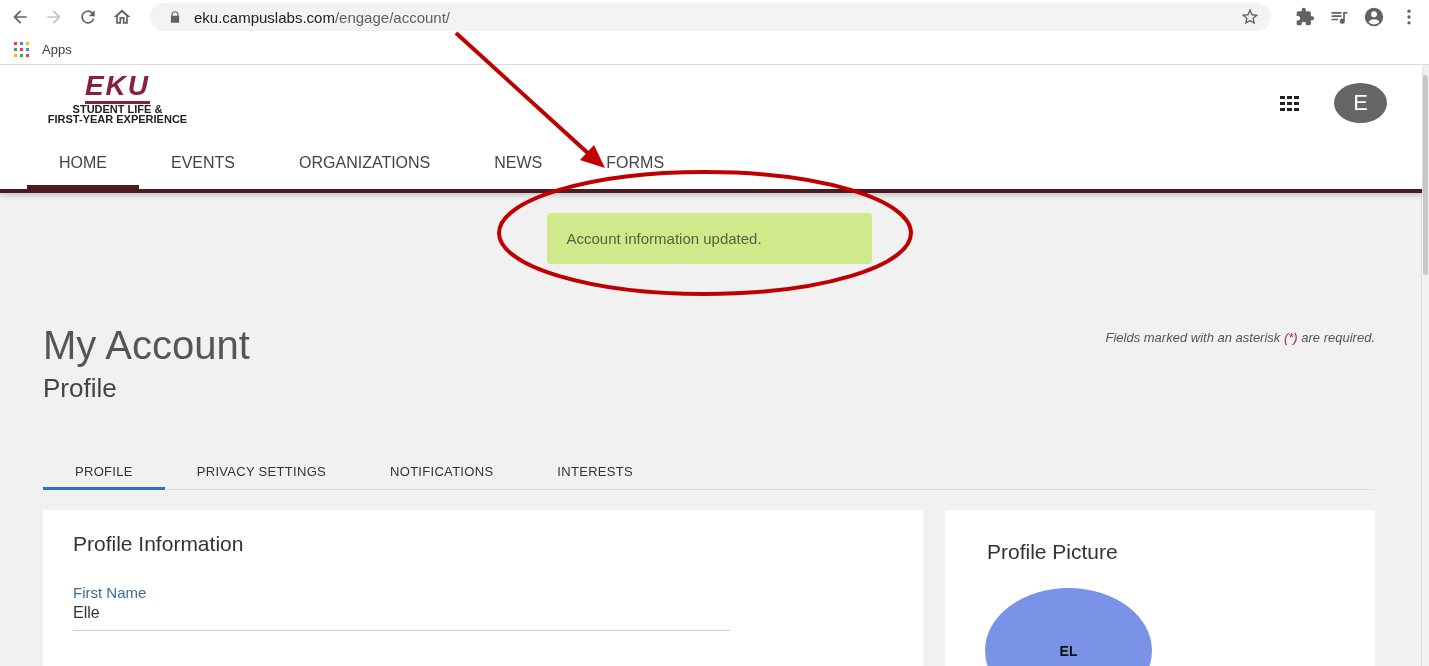 This screenshot has height=666, width=1429. Describe the element at coordinates (1374, 17) in the screenshot. I see `account-icon` at that location.